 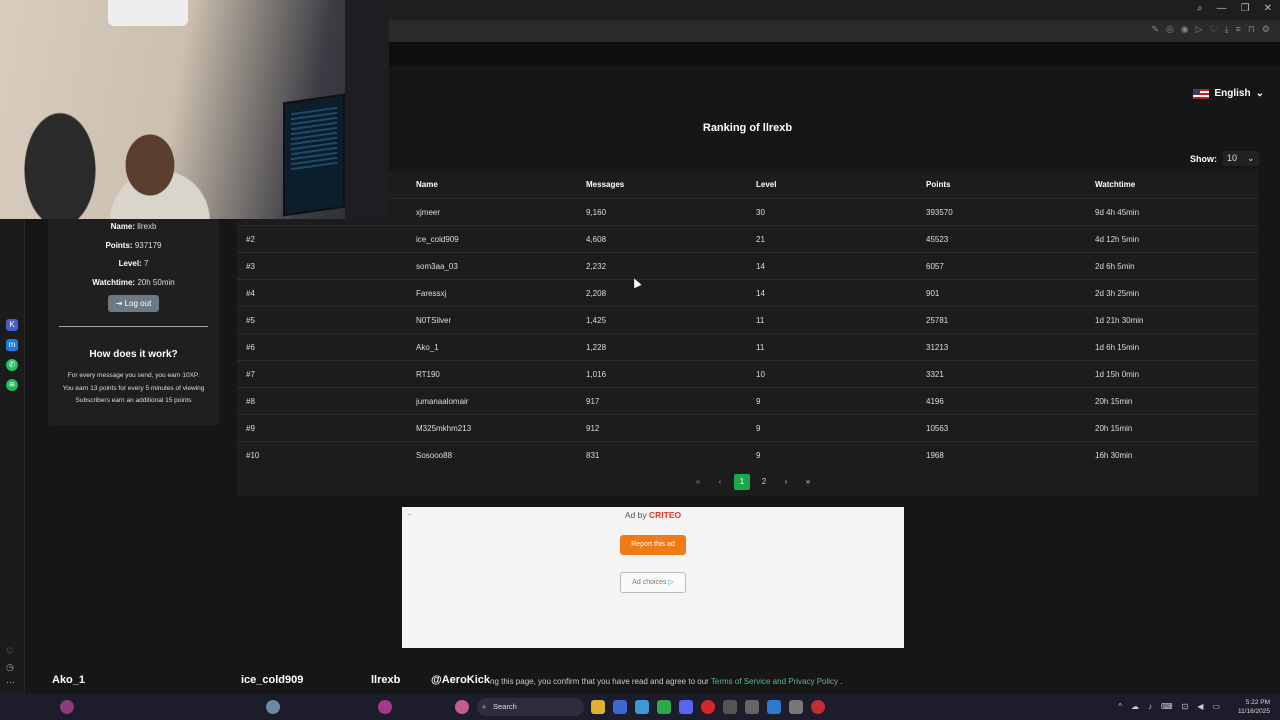 I want to click on name-value: llrexb, so click(x=147, y=226).